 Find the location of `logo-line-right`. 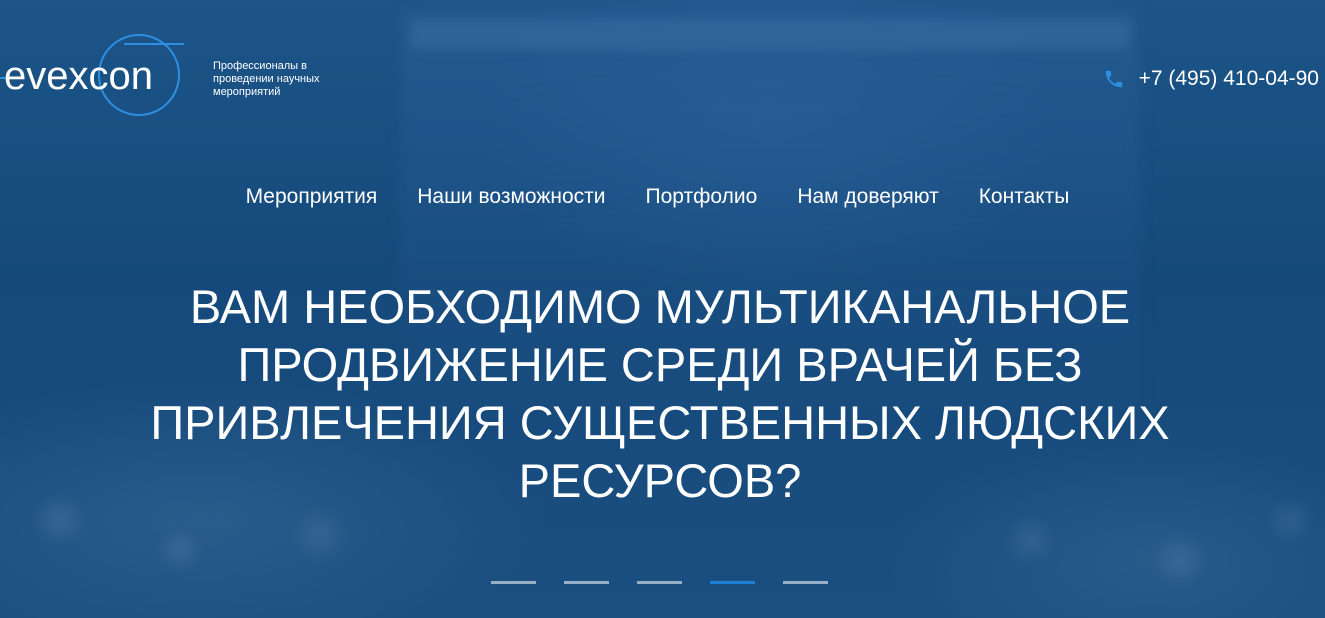

logo-line-right is located at coordinates (154, 44).